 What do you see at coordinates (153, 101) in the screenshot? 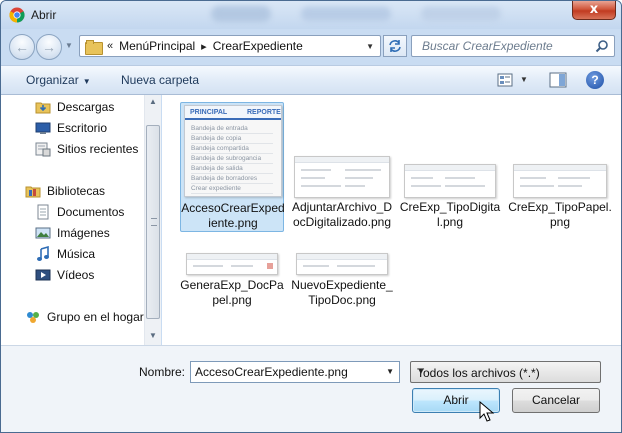
I see `scroll-up-icon: ▲` at bounding box center [153, 101].